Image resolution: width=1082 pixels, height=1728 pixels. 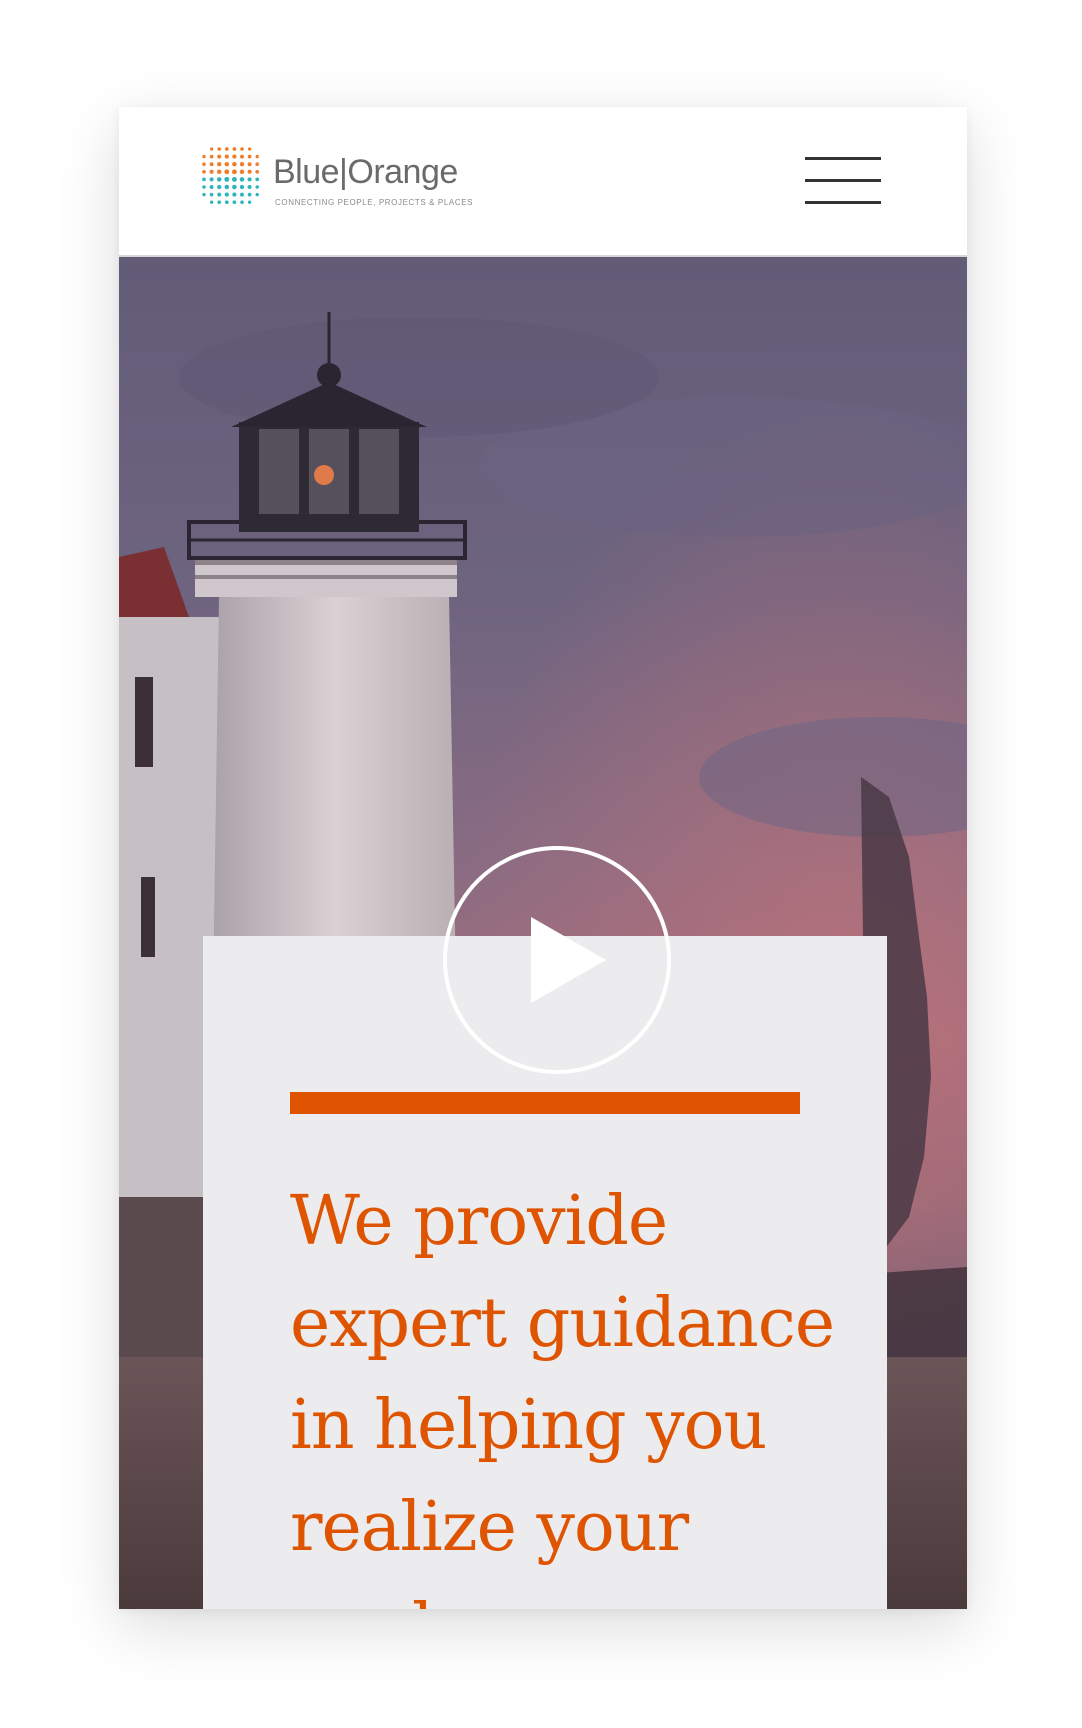 I want to click on brand-tagline: CONNECTING PEOPLE, PROJECTS & PLACES, so click(x=374, y=202).